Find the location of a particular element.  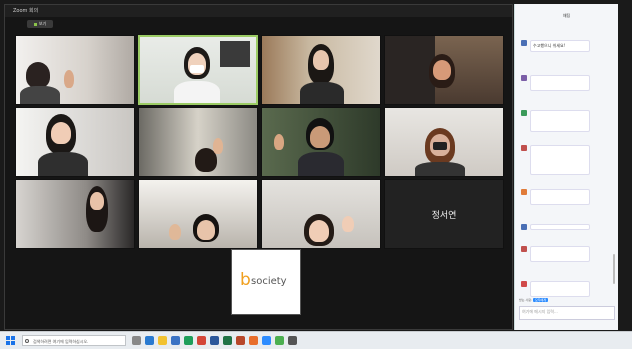

word-icon is located at coordinates (214, 340).